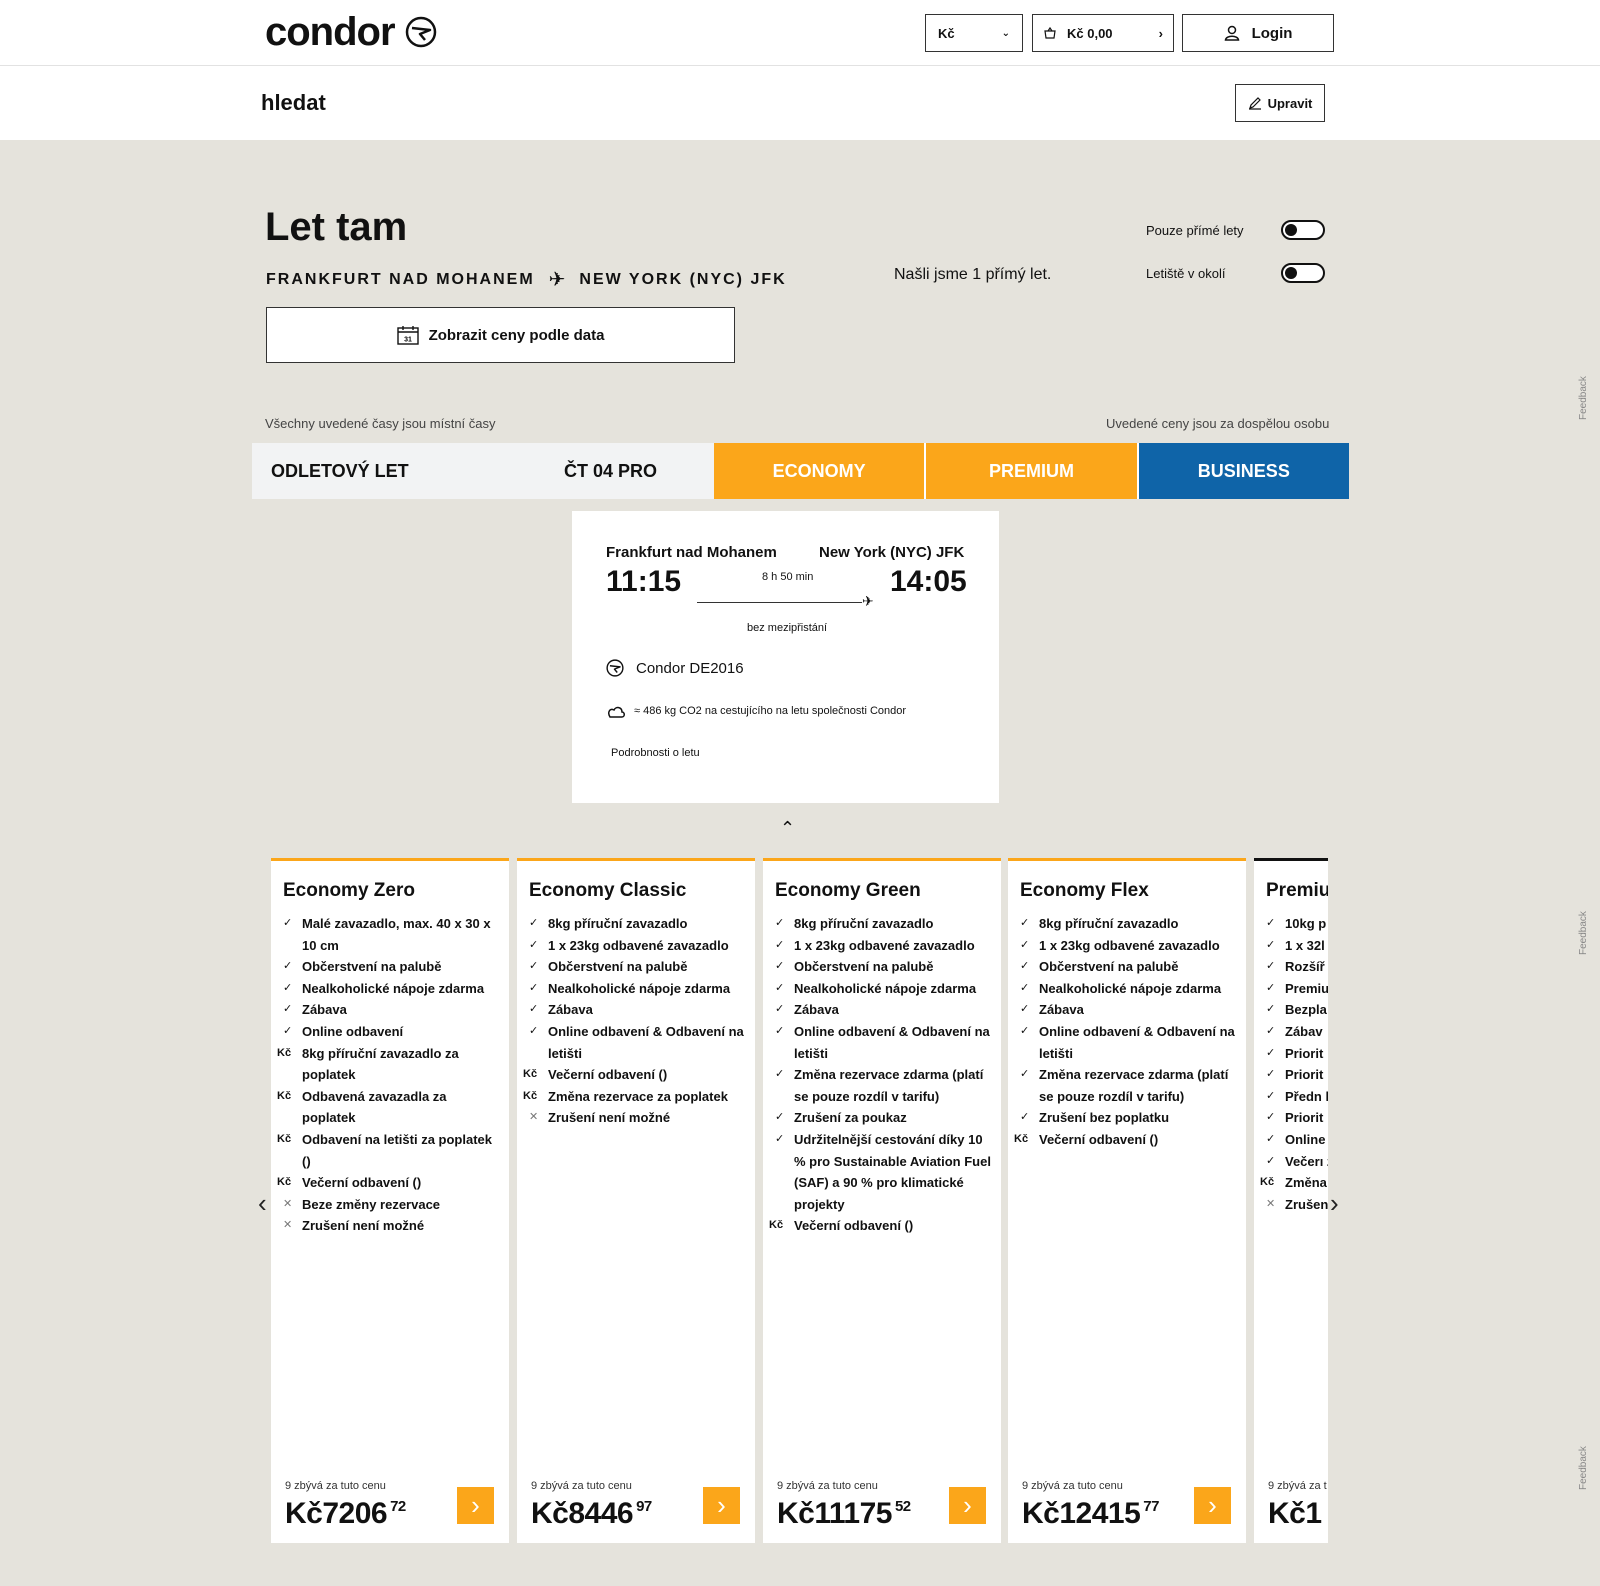 The image size is (1600, 1586). I want to click on top-bar: condor Kč ⌄ Kč 0,00 › Login, so click(800, 33).